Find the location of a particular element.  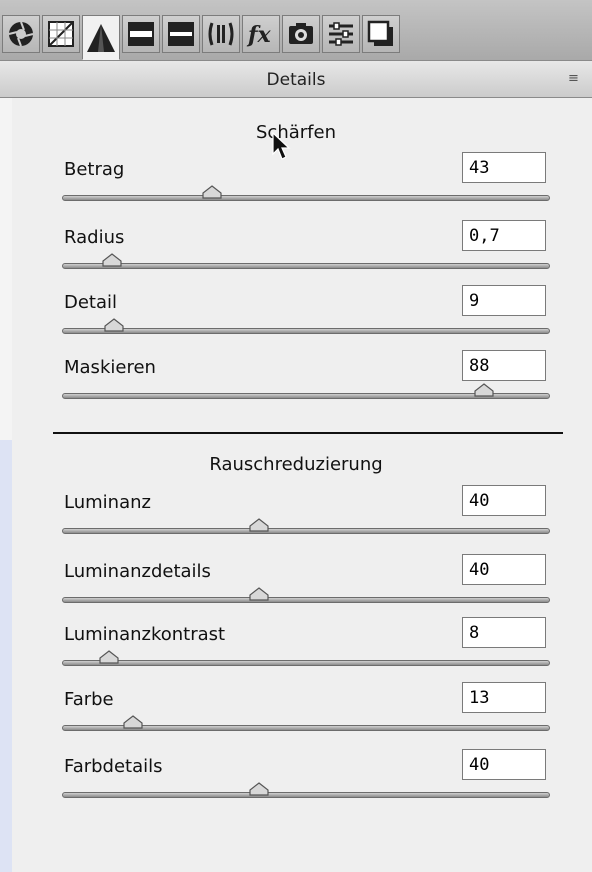

aperture-icon is located at coordinates (21, 34).